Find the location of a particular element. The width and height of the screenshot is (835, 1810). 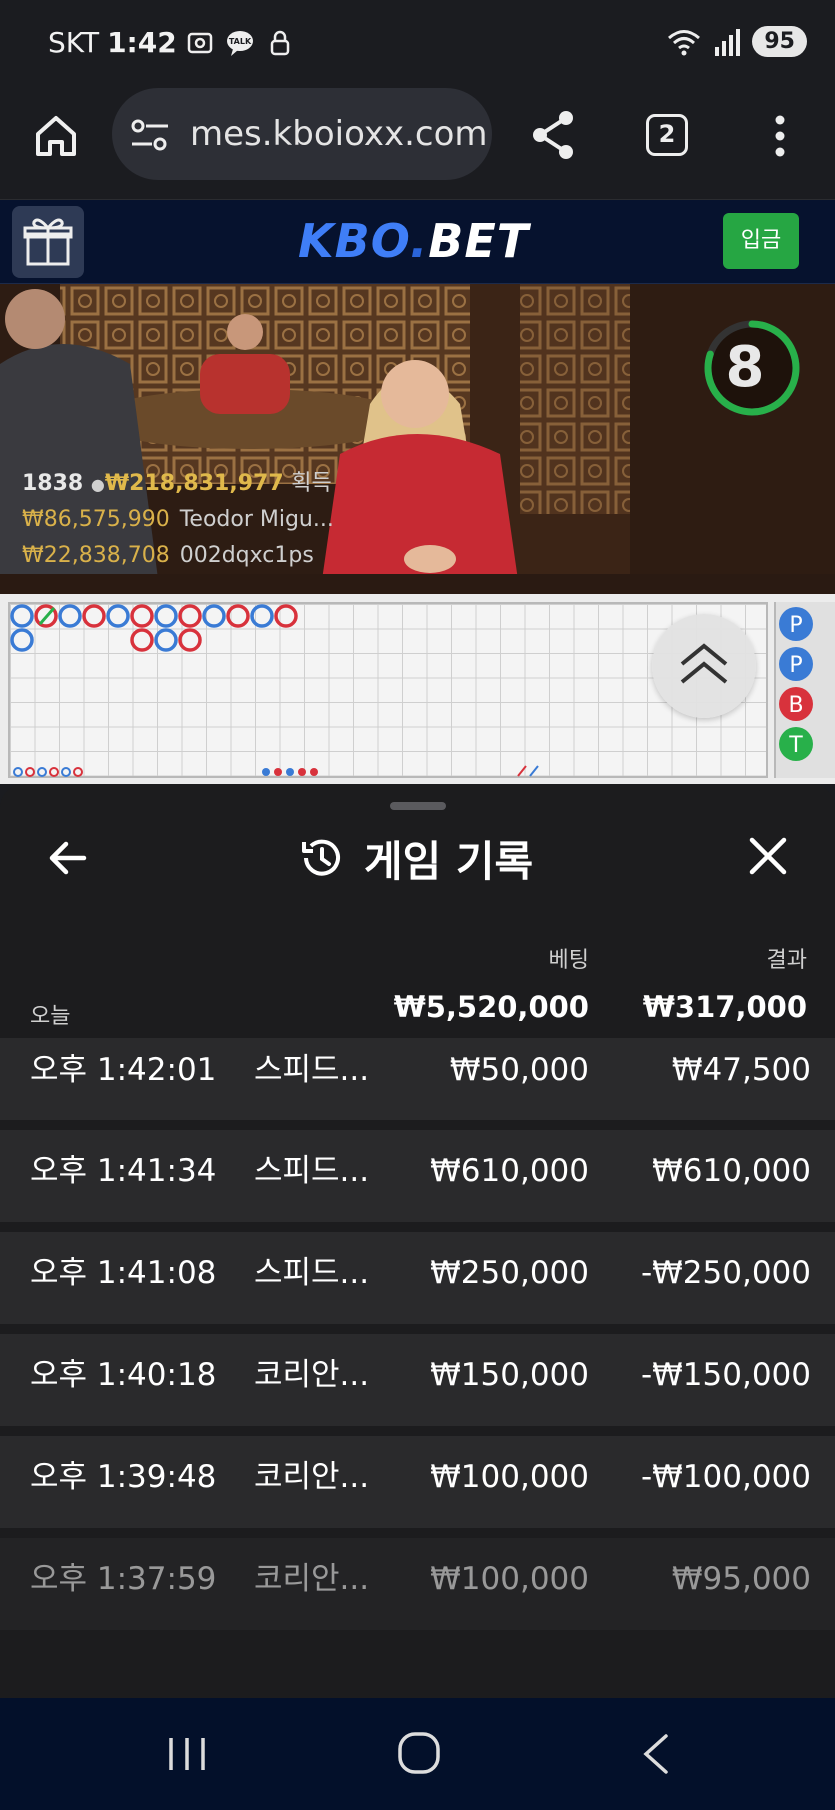

prediction-markers: P P B T is located at coordinates (796, 684).